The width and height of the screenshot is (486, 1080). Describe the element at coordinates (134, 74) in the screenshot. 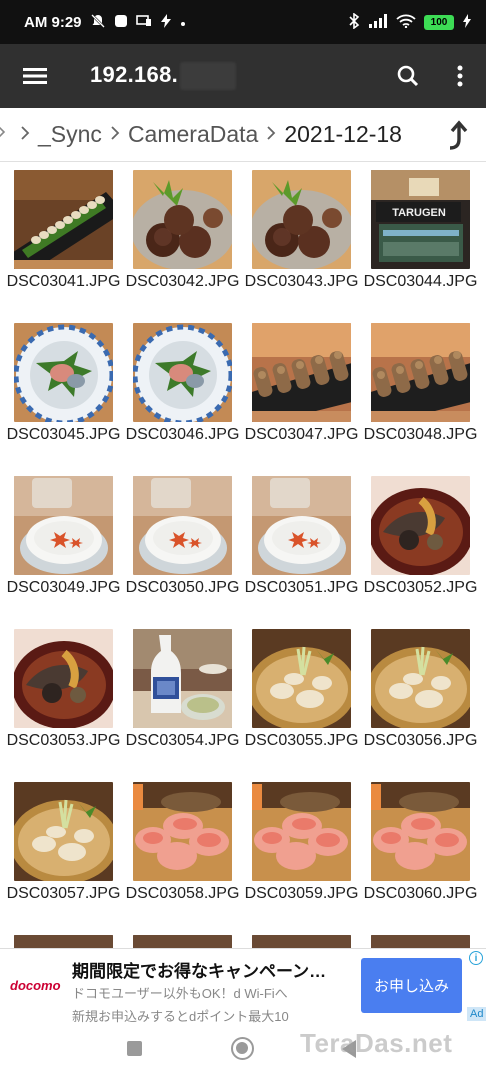

I see `server-address: 192.168.` at that location.